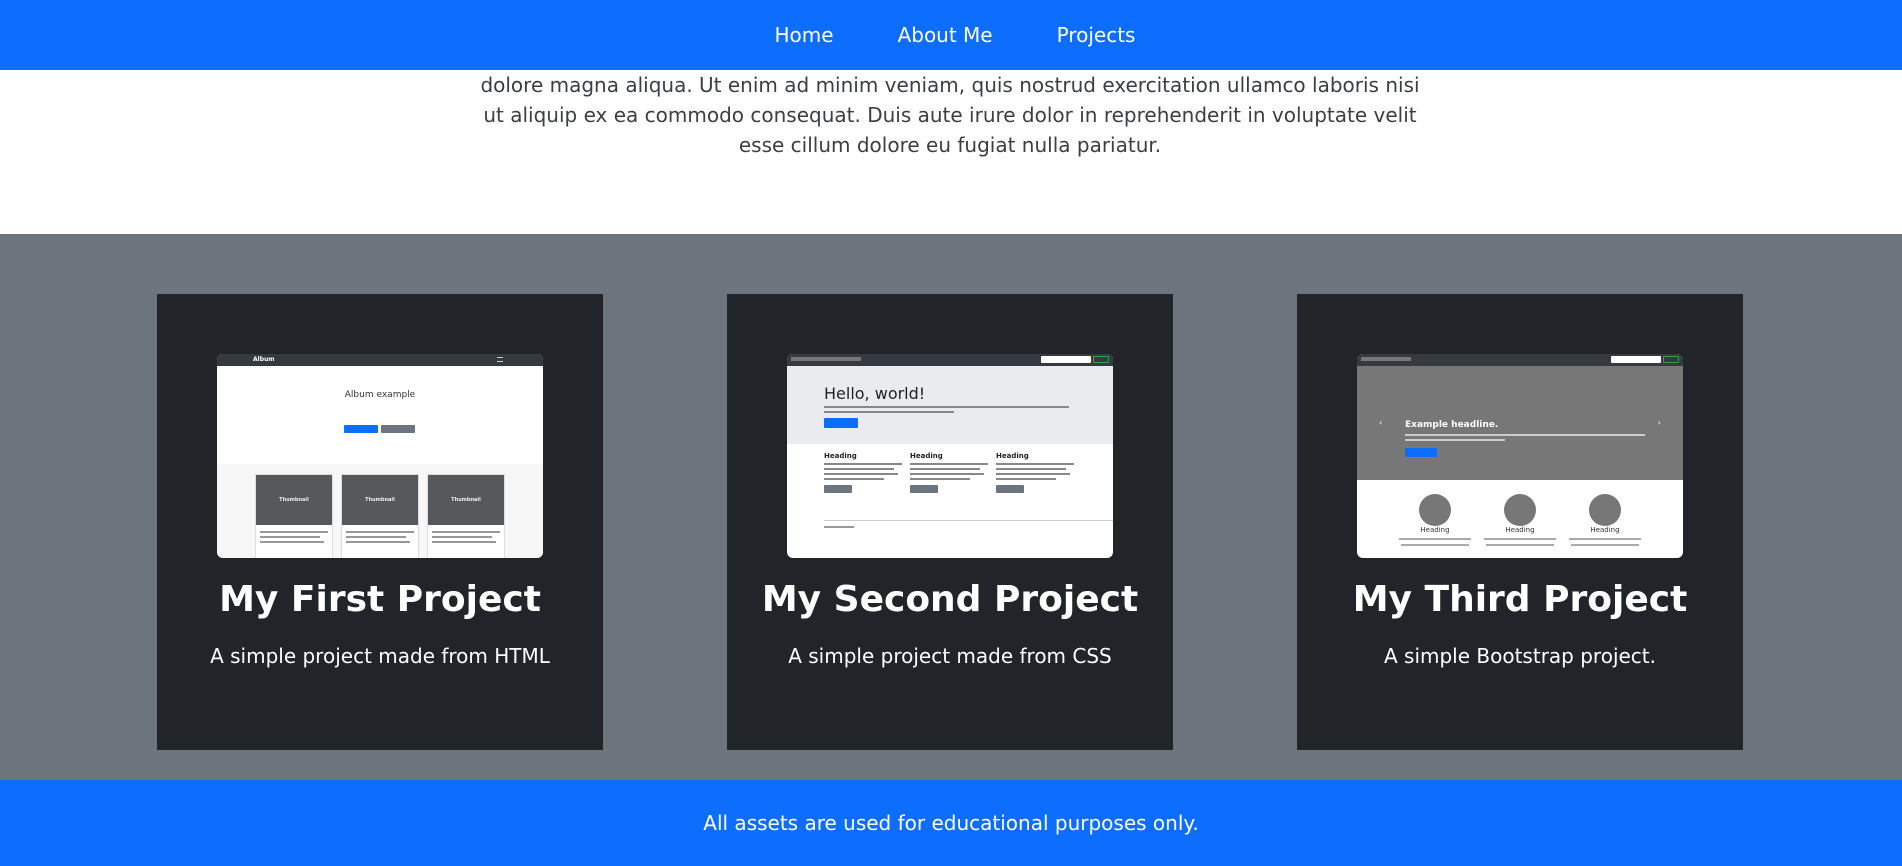  Describe the element at coordinates (950, 405) in the screenshot. I see `thumb-hero: Hello, world!` at that location.